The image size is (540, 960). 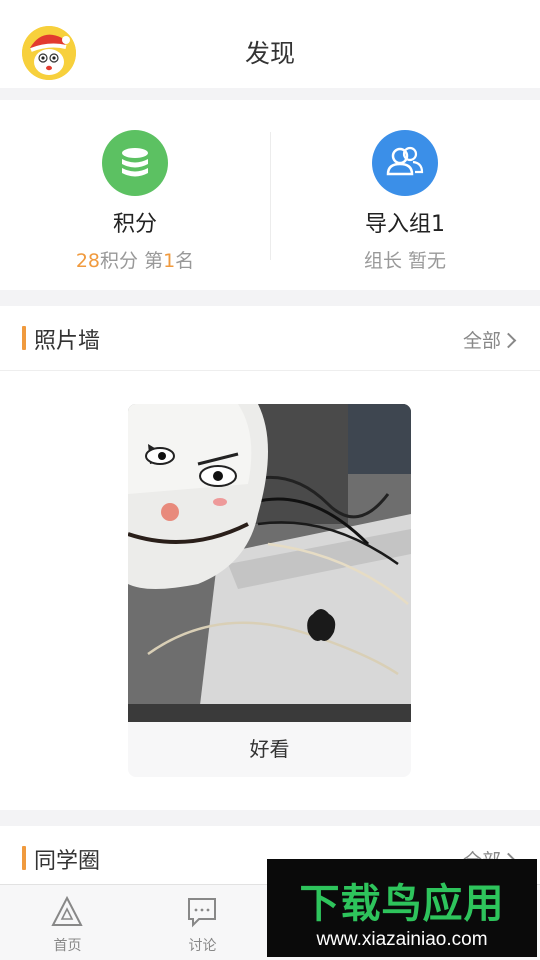 I want to click on rank-suffix: 名, so click(x=185, y=261).